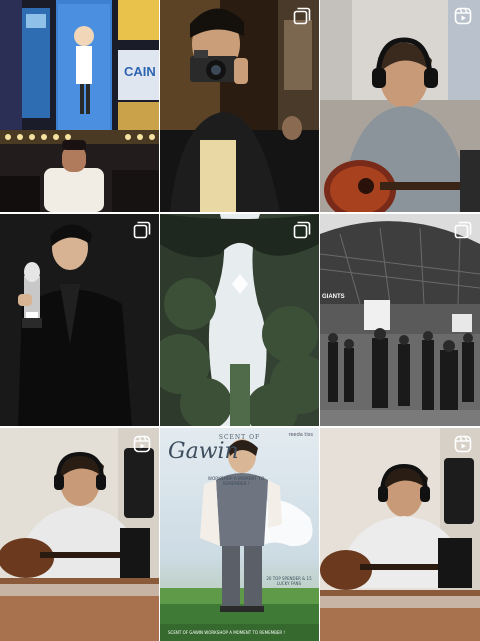 The image size is (480, 641). Describe the element at coordinates (203, 451) in the screenshot. I see `poster-title: Gawin` at that location.